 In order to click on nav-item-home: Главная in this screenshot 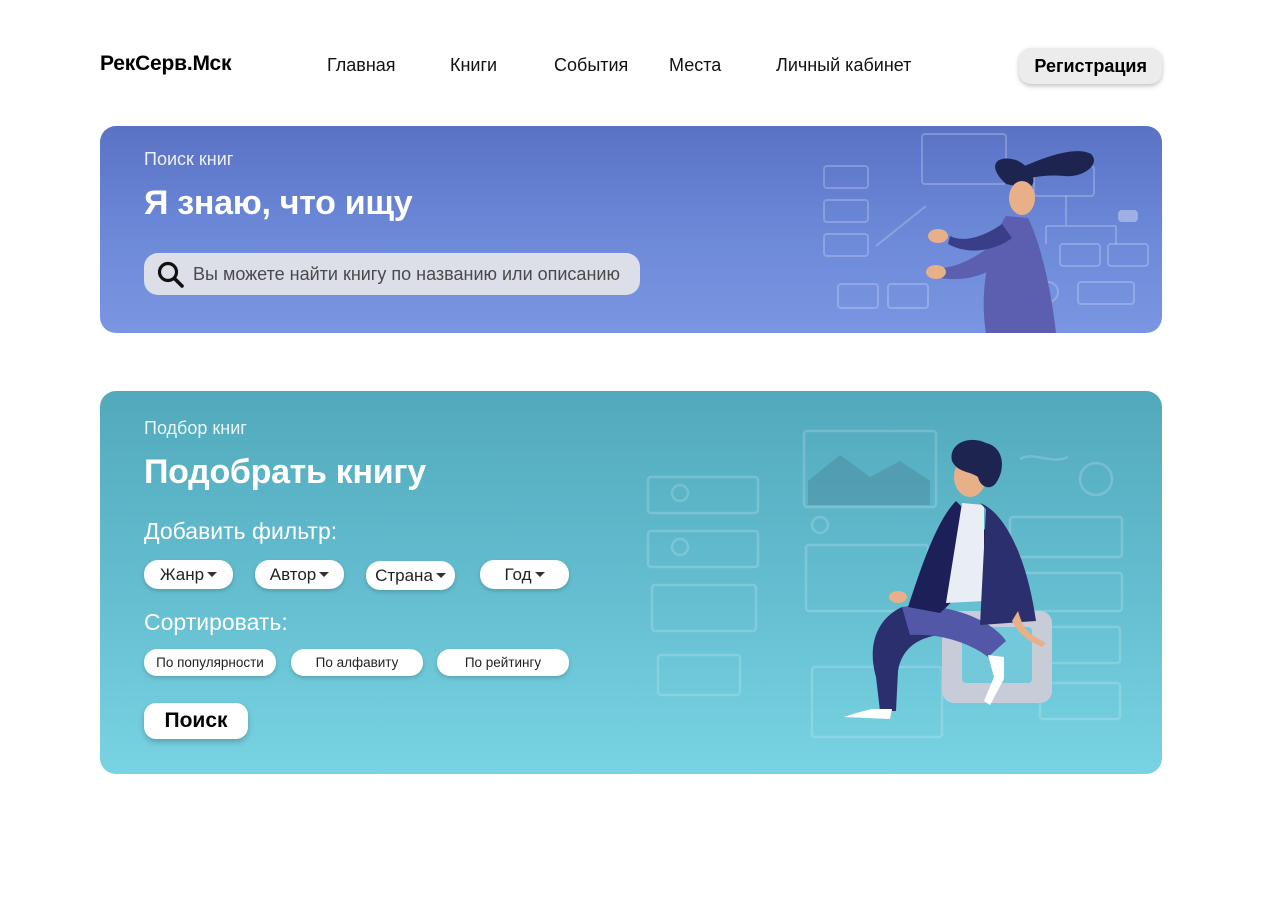, I will do `click(361, 65)`.